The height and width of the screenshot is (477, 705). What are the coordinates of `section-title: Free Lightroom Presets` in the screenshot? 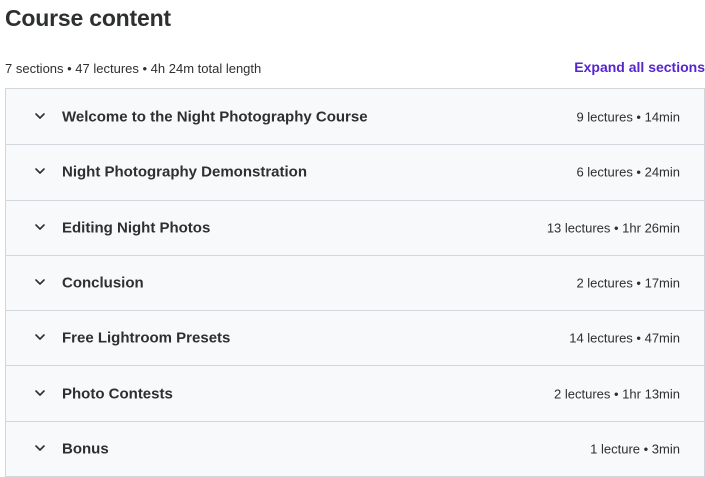 It's located at (146, 338).